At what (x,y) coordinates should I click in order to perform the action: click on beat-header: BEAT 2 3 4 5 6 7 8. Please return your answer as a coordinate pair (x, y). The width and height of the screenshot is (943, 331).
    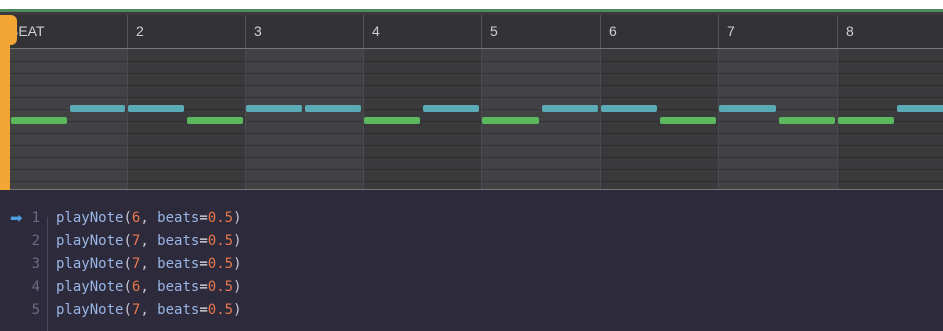
    Looking at the image, I should click on (471, 32).